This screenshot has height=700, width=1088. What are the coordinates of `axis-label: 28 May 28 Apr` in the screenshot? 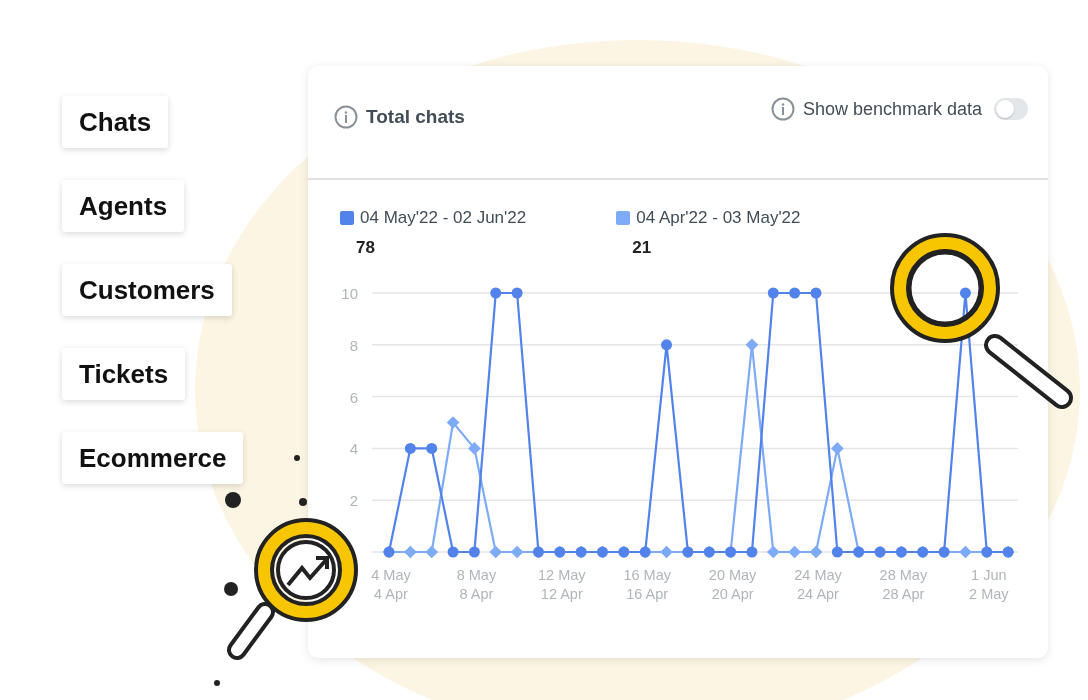 It's located at (903, 584).